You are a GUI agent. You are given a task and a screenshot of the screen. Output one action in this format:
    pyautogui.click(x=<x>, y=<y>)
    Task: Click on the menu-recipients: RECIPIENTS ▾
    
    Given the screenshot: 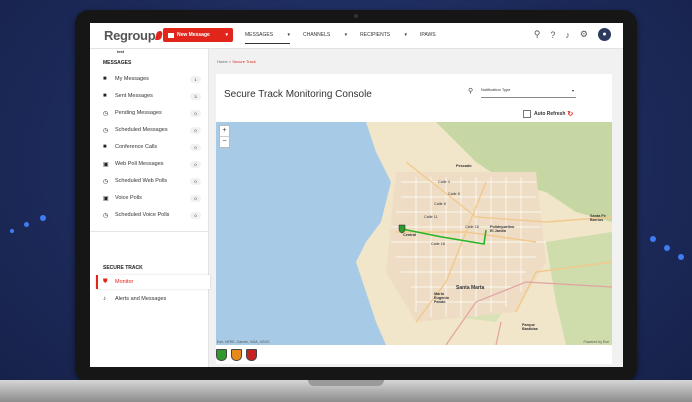 What is the action you would take?
    pyautogui.click(x=383, y=38)
    